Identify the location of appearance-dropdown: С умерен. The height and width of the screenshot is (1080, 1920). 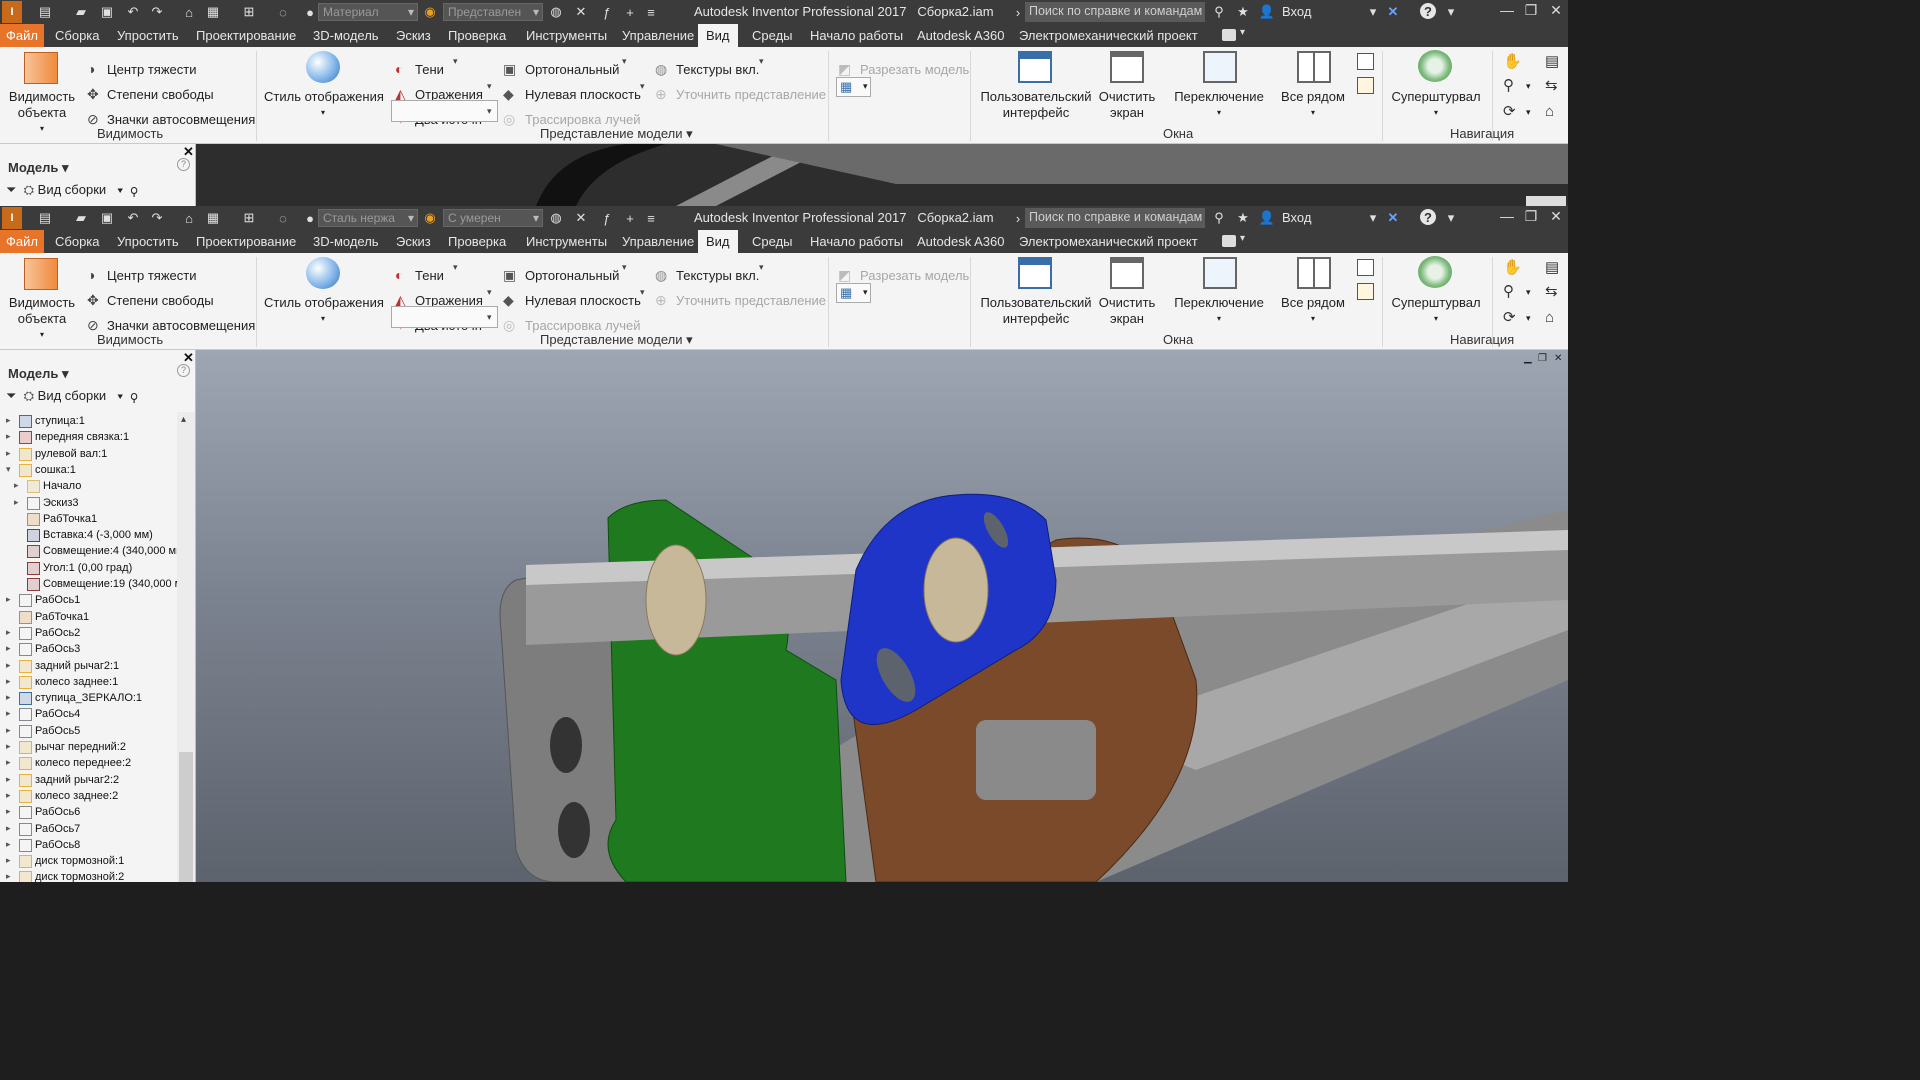
(493, 218).